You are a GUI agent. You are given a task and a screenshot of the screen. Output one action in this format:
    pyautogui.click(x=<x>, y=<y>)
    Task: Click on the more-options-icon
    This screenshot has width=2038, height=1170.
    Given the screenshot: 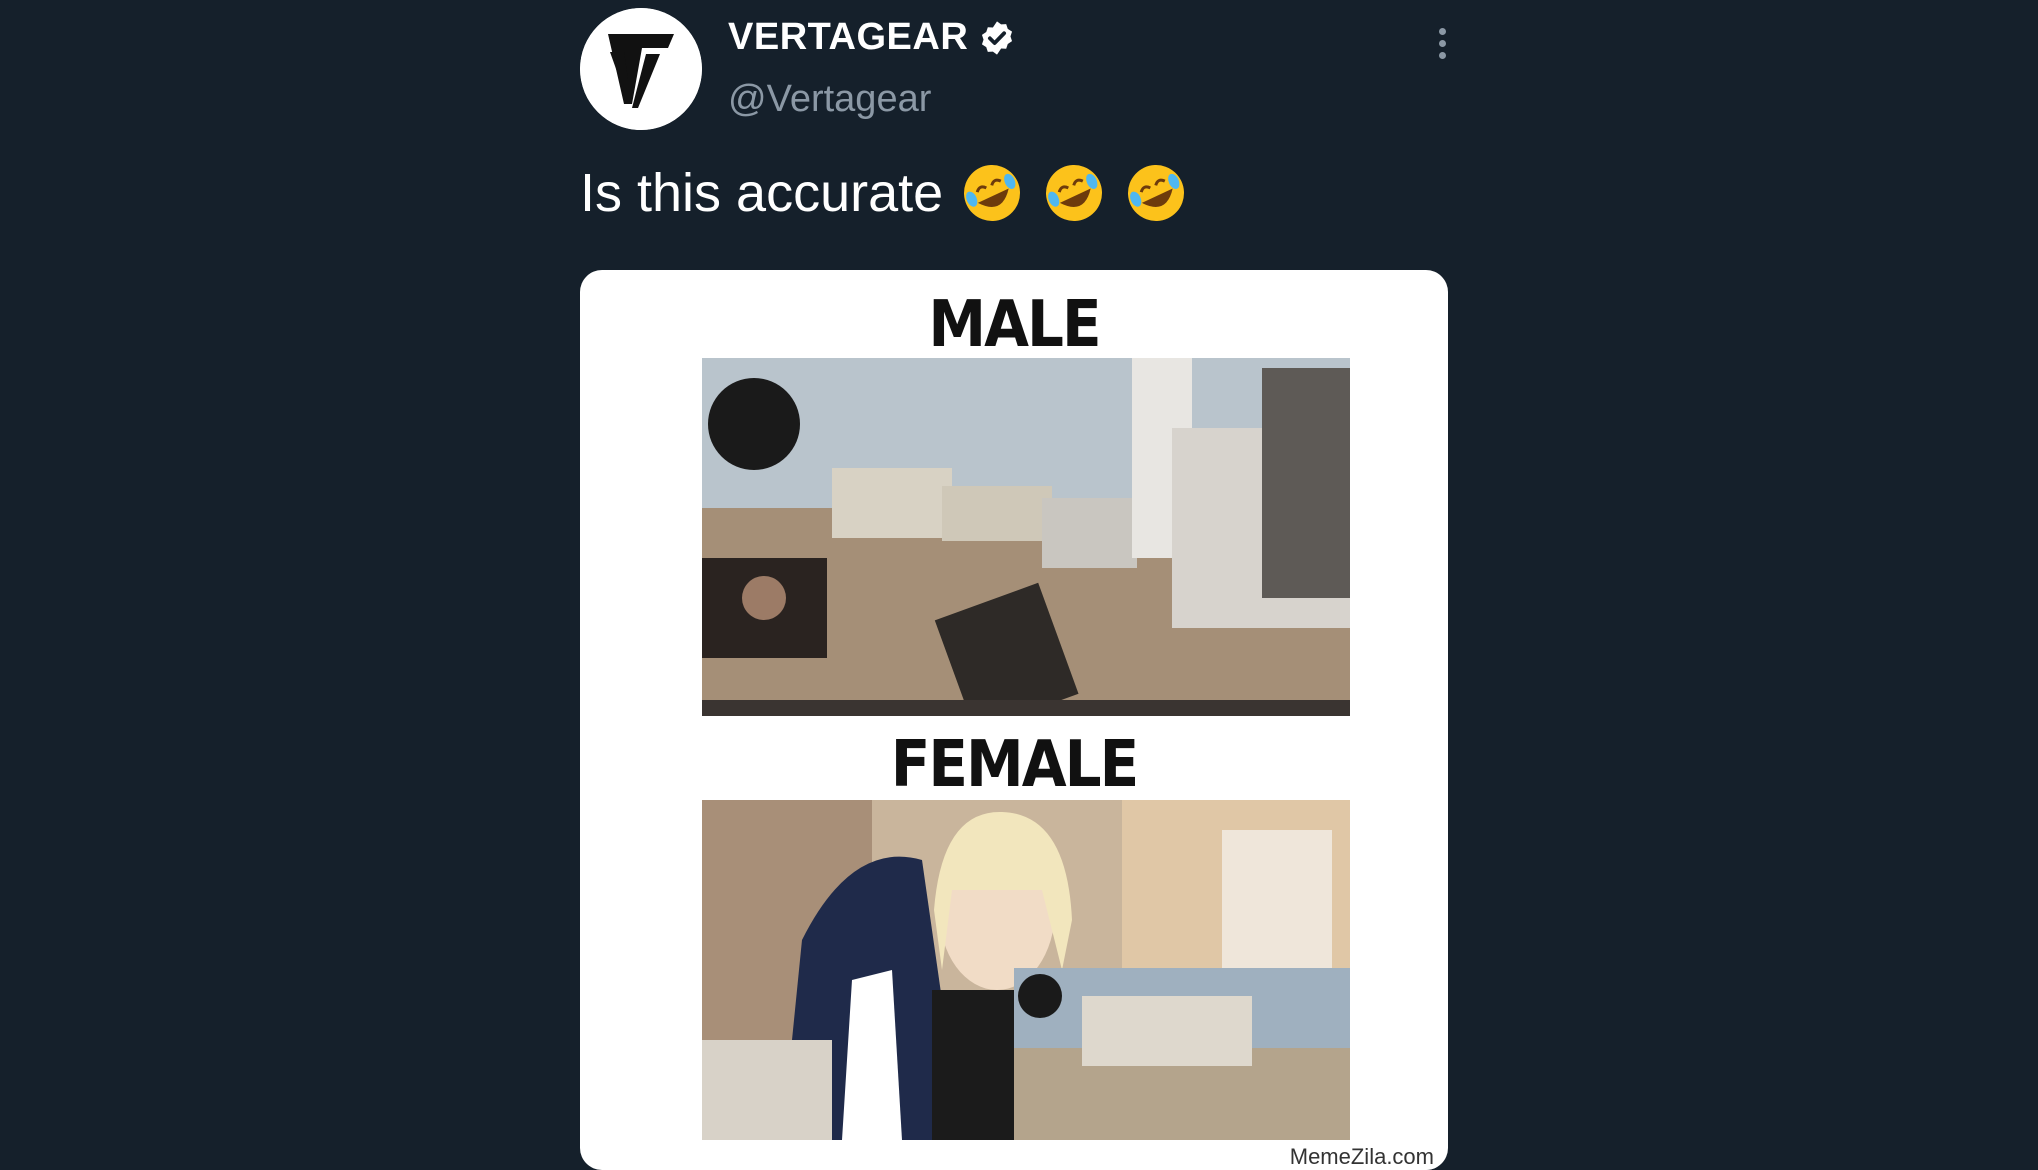 What is the action you would take?
    pyautogui.click(x=1442, y=45)
    